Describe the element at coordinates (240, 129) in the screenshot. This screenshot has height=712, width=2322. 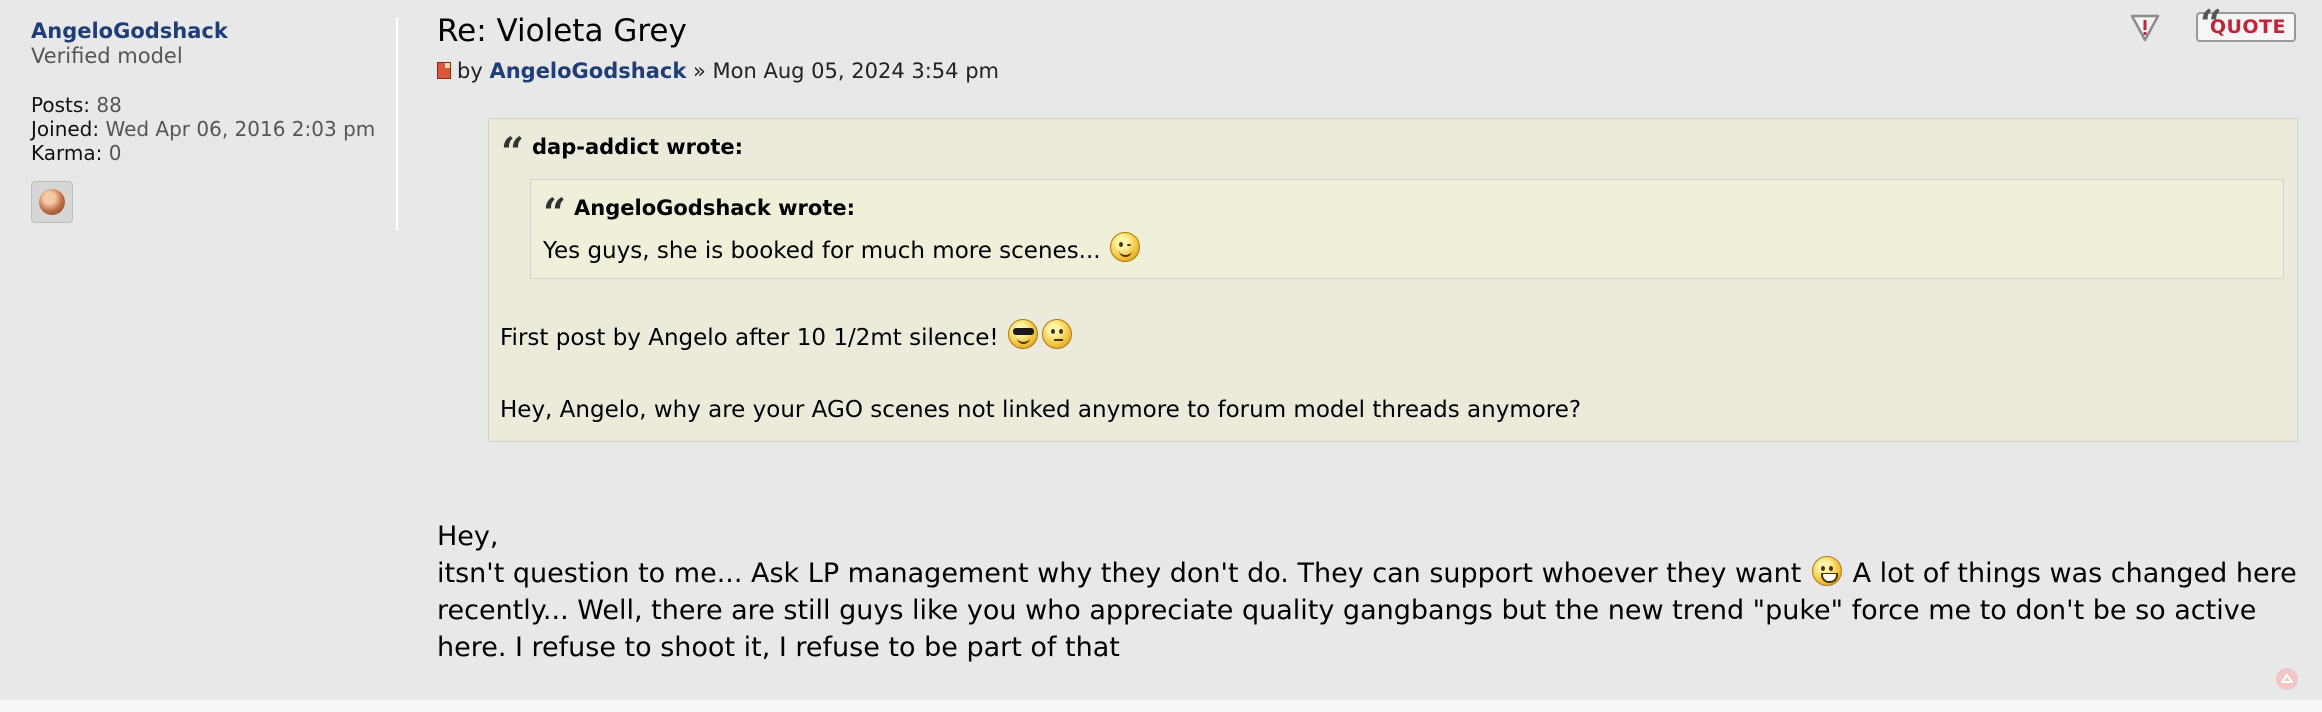
I see `joined-value: Wed Apr 06, 2016 2:03 pm` at that location.